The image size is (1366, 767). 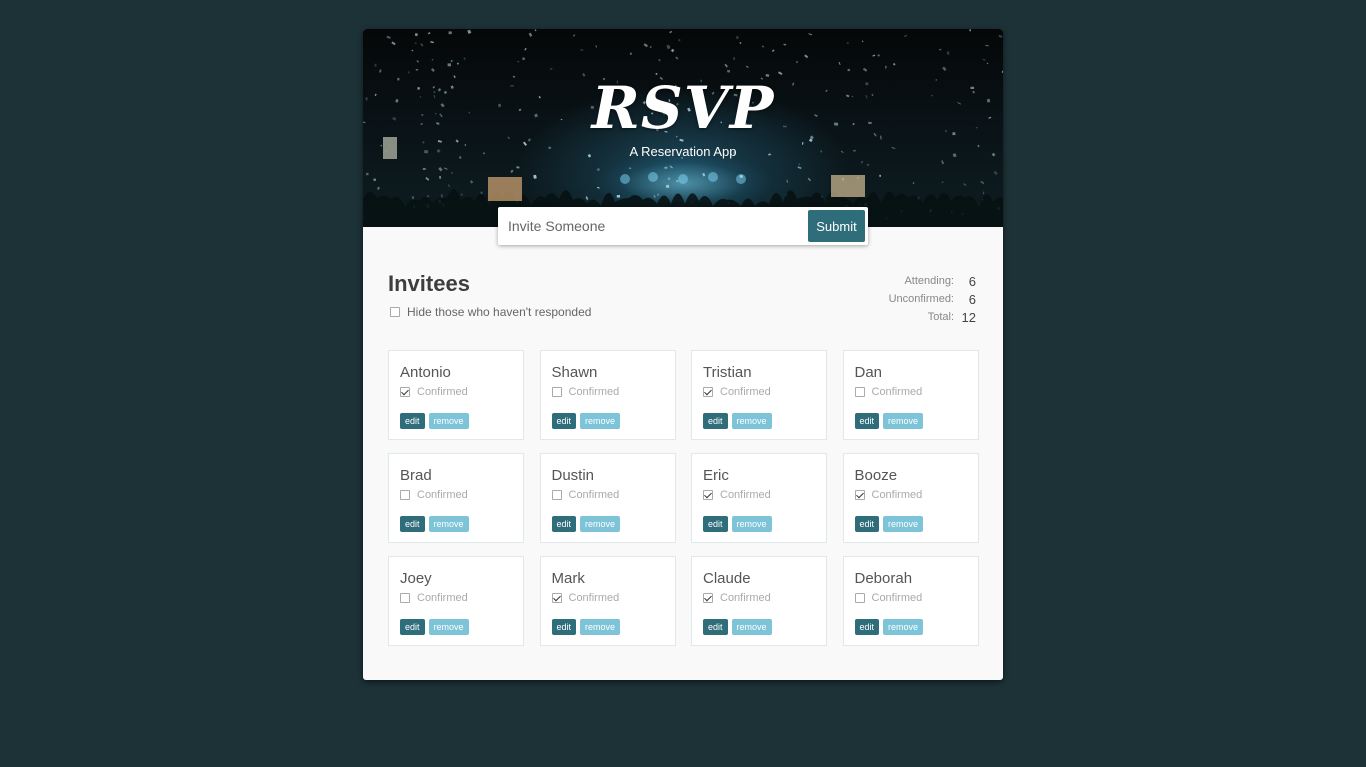 I want to click on hide-unresponded-checkbox, so click(x=395, y=312).